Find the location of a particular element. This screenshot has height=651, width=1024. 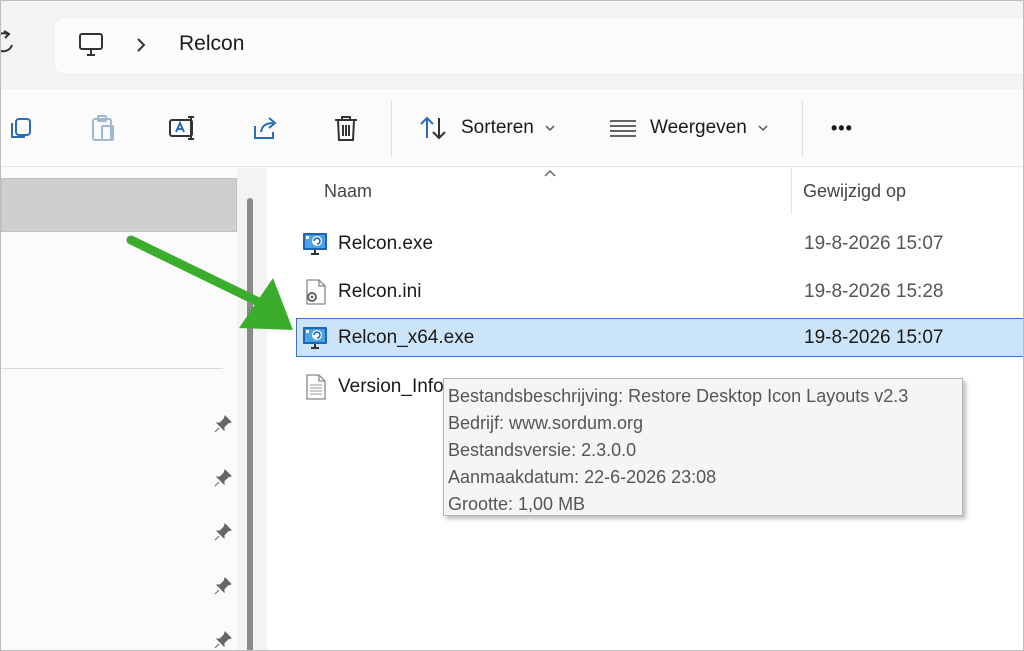

copy-icon is located at coordinates (21, 128).